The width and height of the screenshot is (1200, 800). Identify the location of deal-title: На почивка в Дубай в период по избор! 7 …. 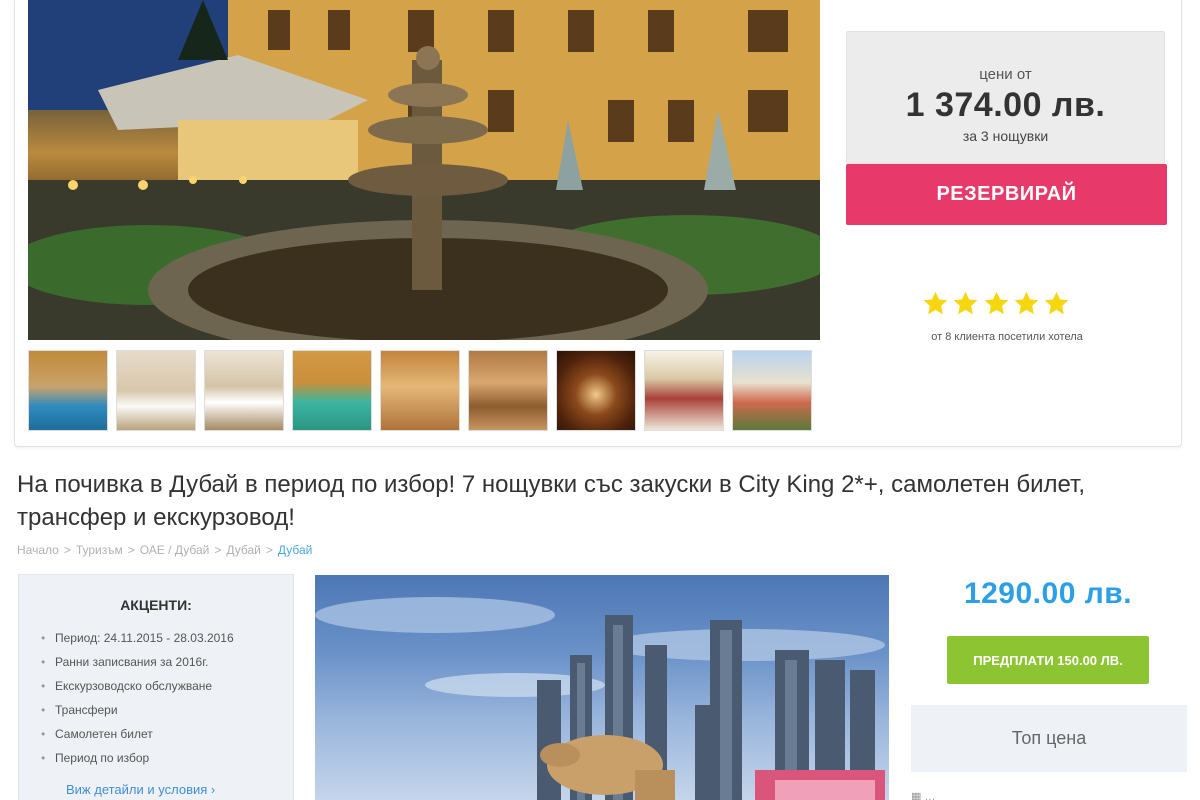
(551, 501).